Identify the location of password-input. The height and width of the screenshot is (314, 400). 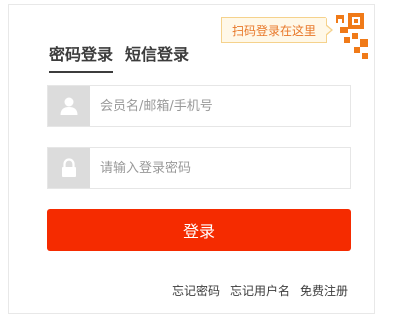
(220, 168).